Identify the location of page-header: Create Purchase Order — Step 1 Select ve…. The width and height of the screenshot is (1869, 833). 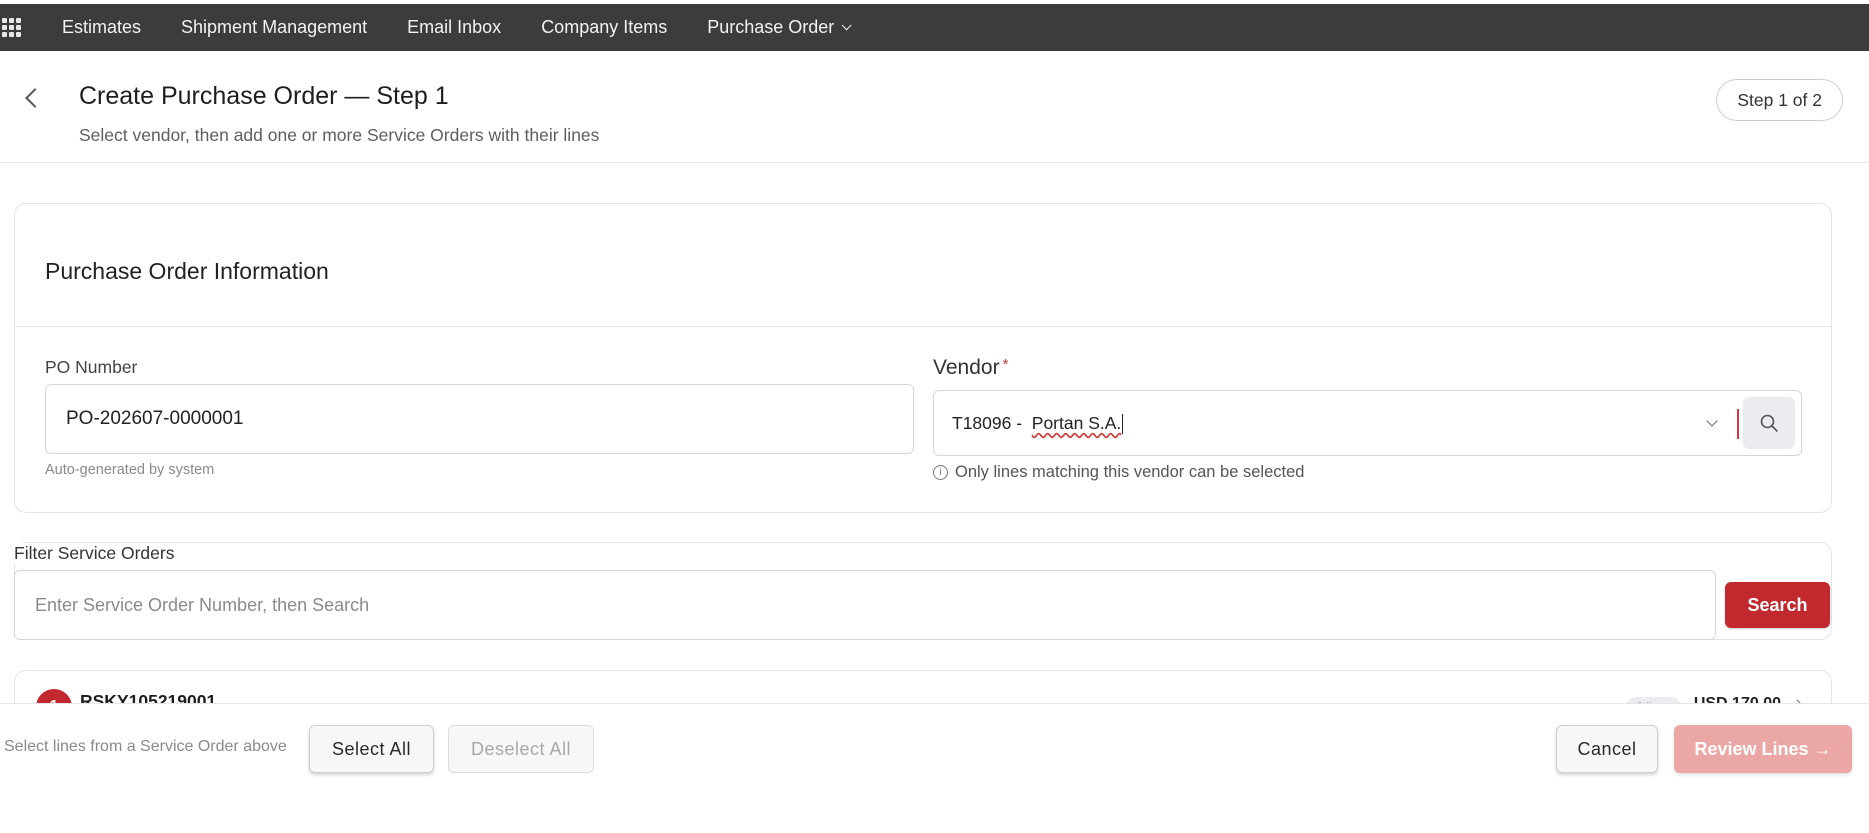
(934, 107).